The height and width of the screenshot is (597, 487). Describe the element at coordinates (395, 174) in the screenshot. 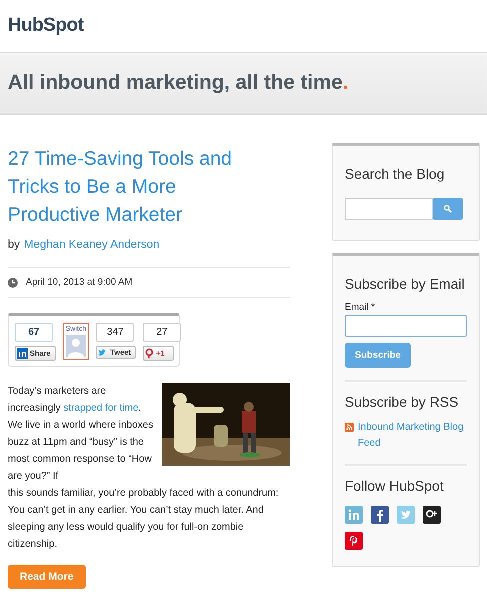

I see `widget-title: Search the Blog` at that location.